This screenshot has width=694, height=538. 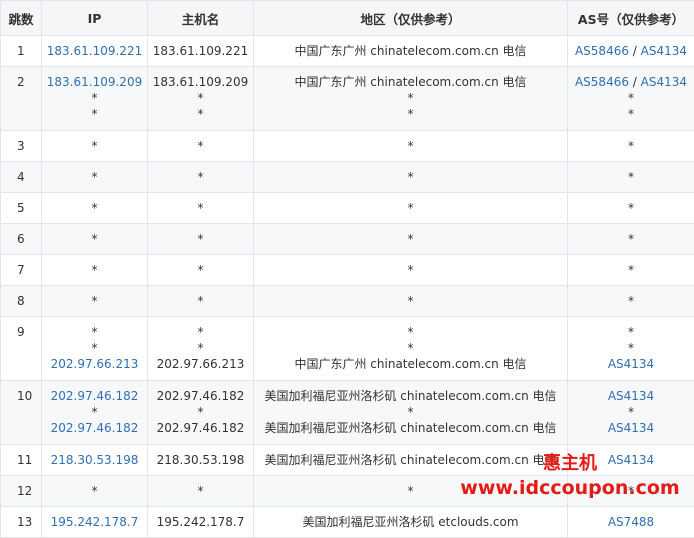 I want to click on header-region: 地区（仅供参考）, so click(x=411, y=18).